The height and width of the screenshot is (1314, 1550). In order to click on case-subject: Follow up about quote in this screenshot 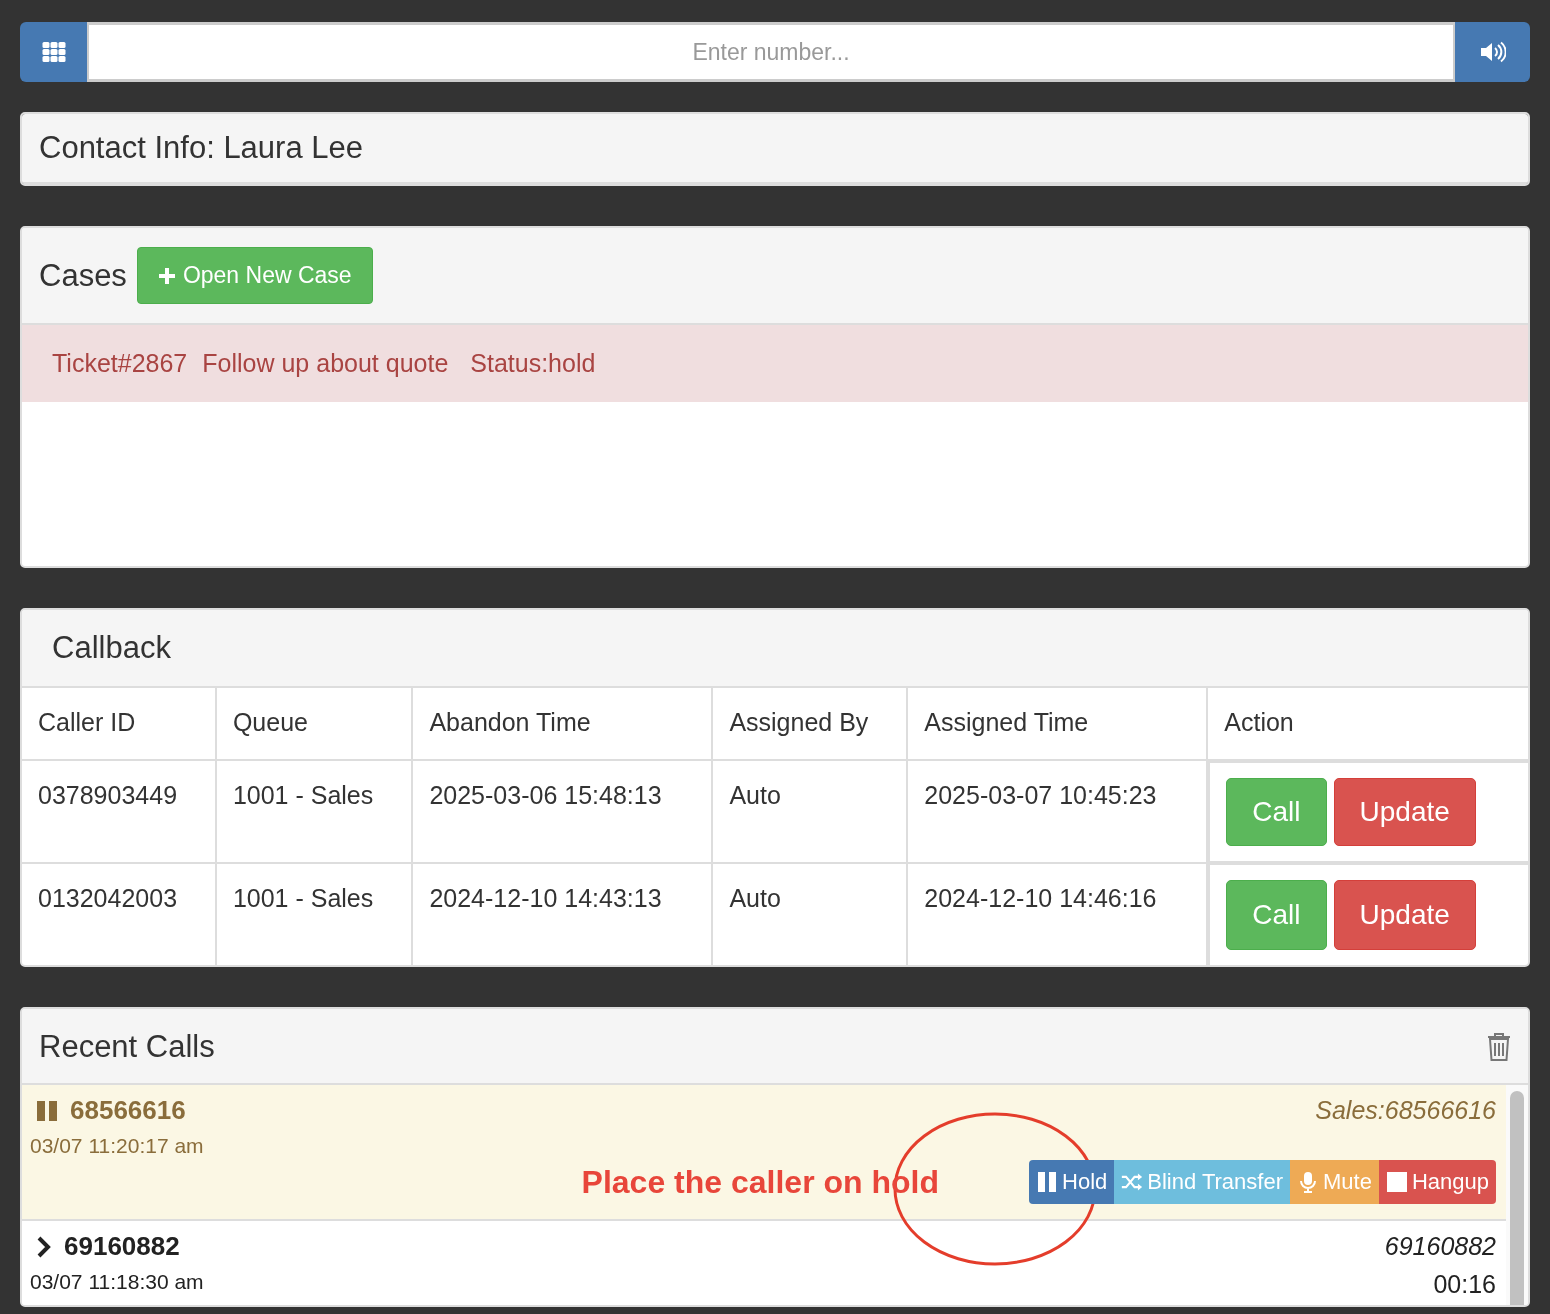, I will do `click(325, 363)`.